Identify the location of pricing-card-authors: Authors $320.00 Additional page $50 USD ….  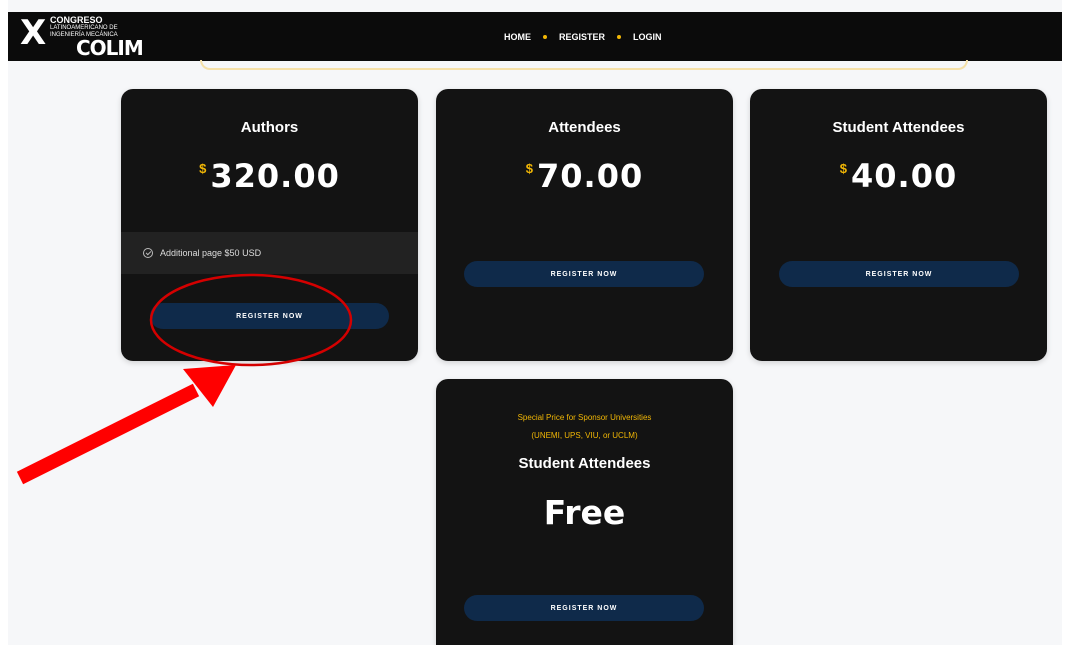
(269, 225).